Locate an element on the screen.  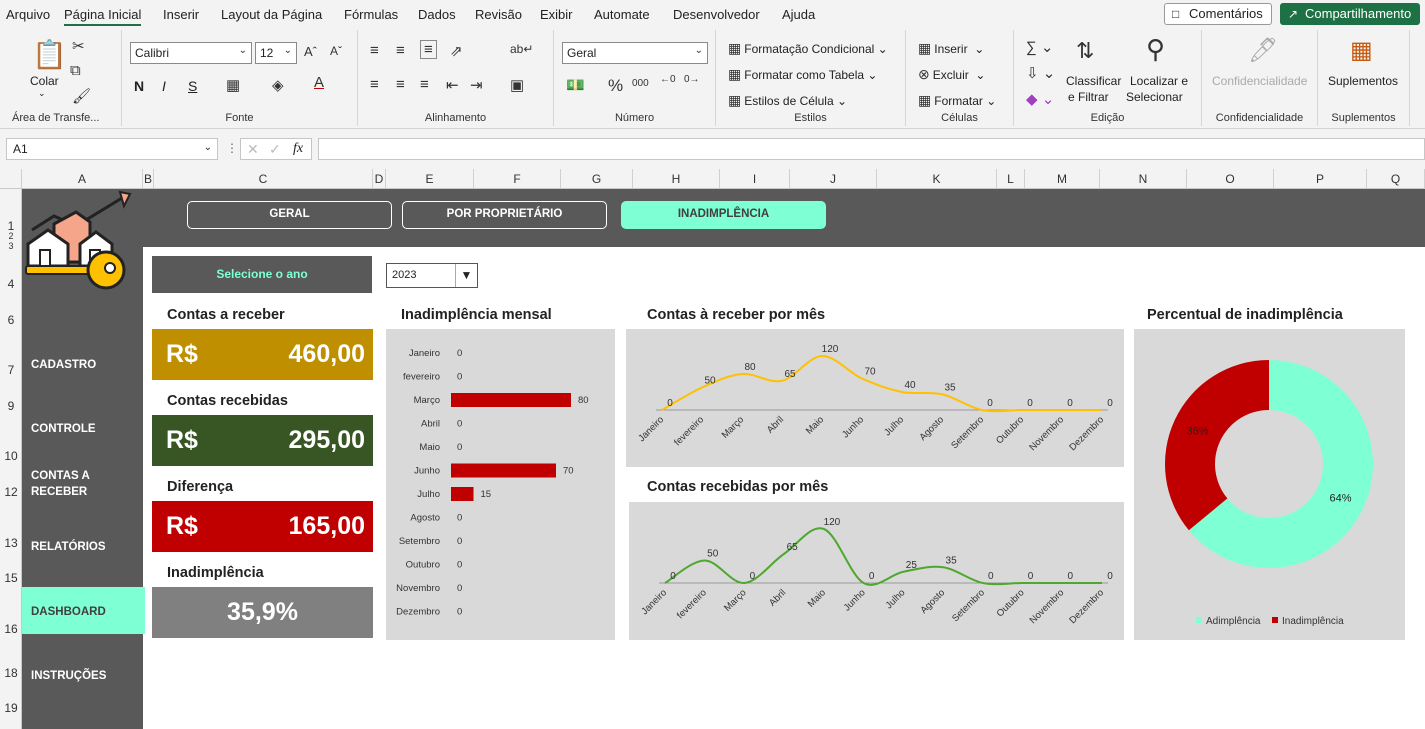
row-header: 19 is located at coordinates (11, 708).